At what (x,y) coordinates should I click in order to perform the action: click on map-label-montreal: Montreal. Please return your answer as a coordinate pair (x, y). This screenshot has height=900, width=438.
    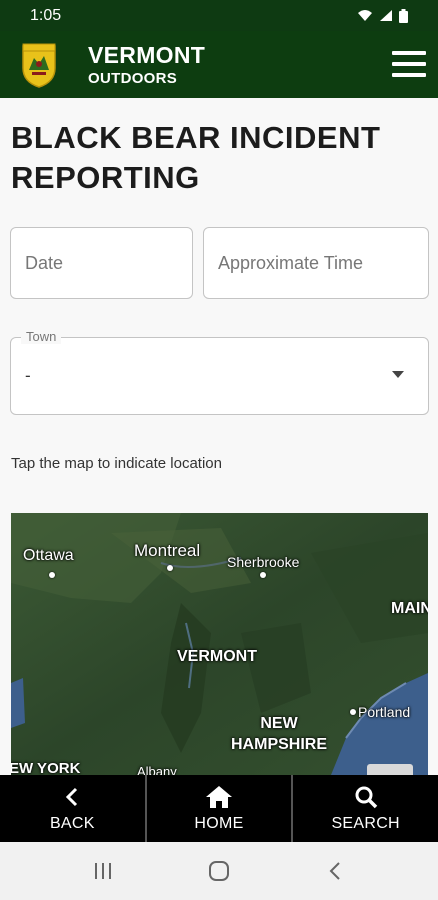
    Looking at the image, I should click on (167, 550).